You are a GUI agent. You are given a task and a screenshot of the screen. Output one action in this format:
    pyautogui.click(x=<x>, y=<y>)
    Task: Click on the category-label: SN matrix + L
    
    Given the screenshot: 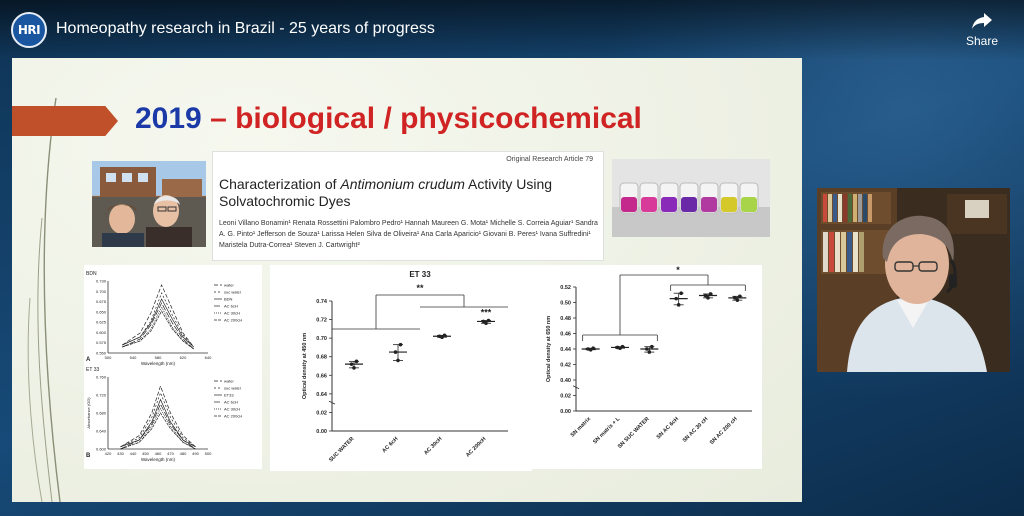 What is the action you would take?
    pyautogui.click(x=607, y=431)
    